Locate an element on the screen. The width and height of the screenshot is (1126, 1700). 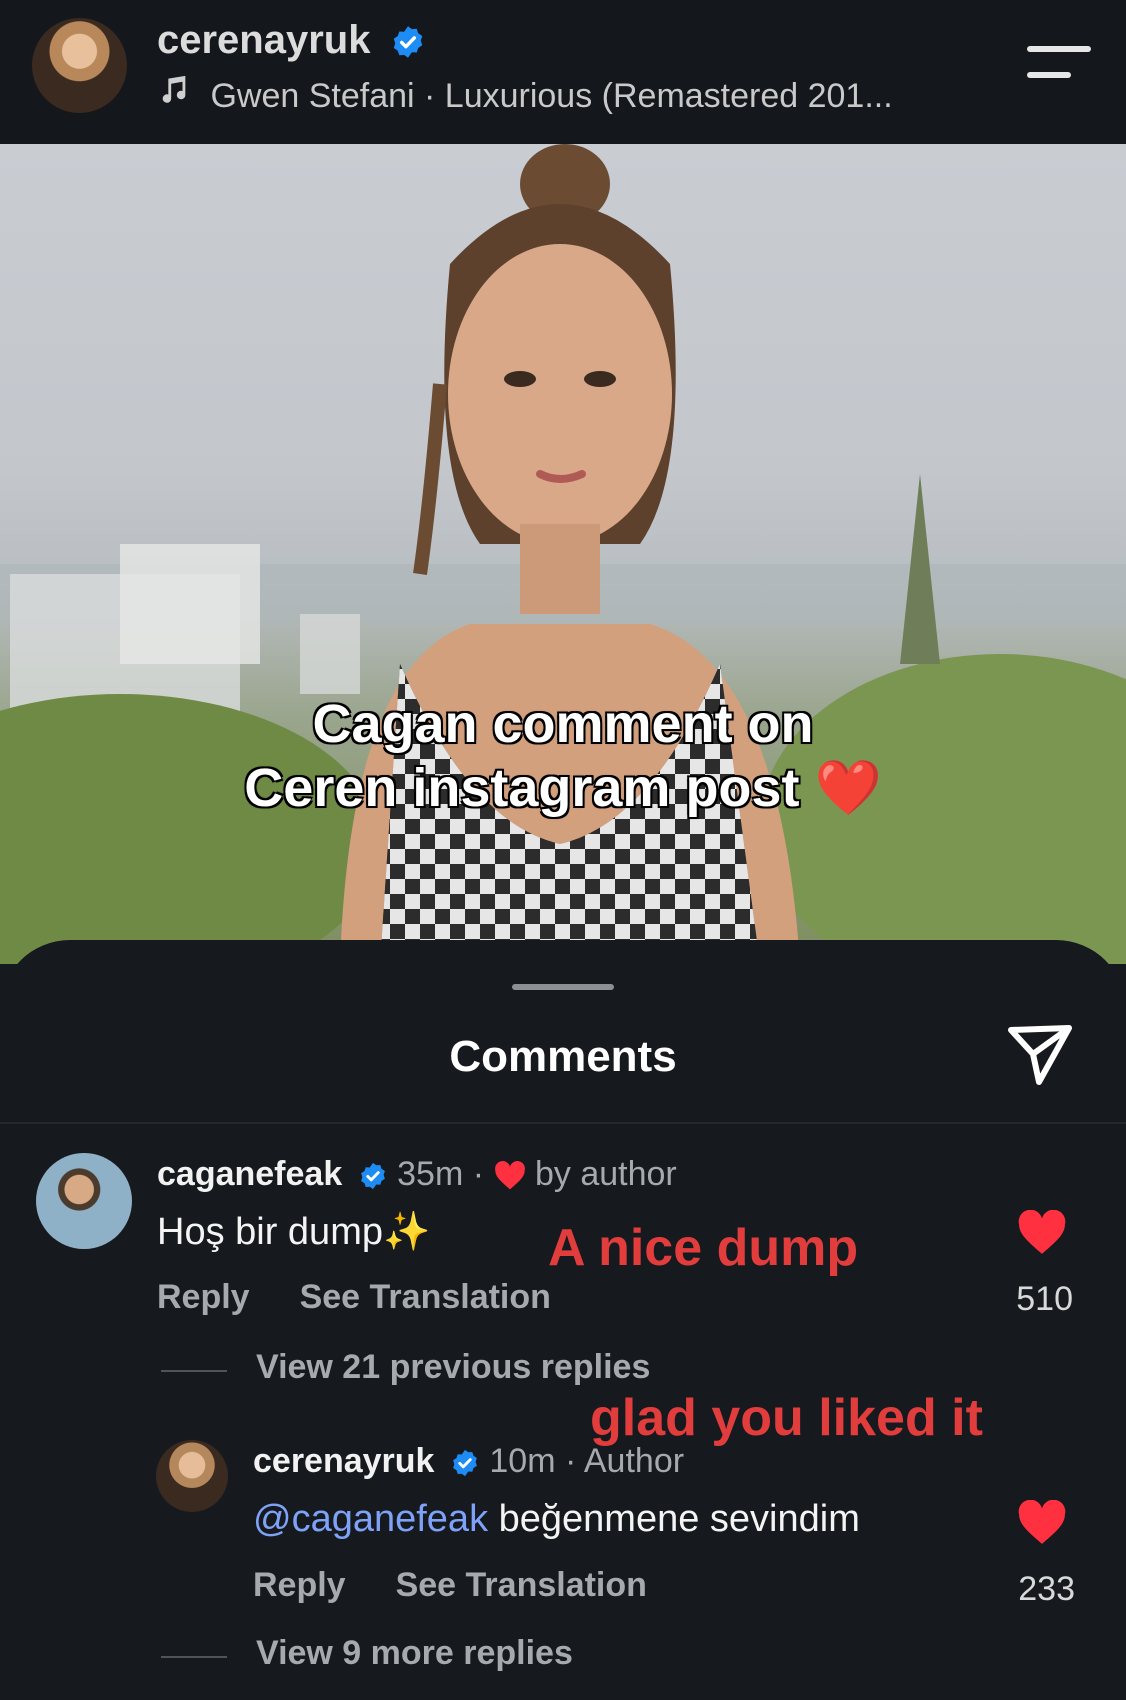
share-icon is located at coordinates (1040, 1055).